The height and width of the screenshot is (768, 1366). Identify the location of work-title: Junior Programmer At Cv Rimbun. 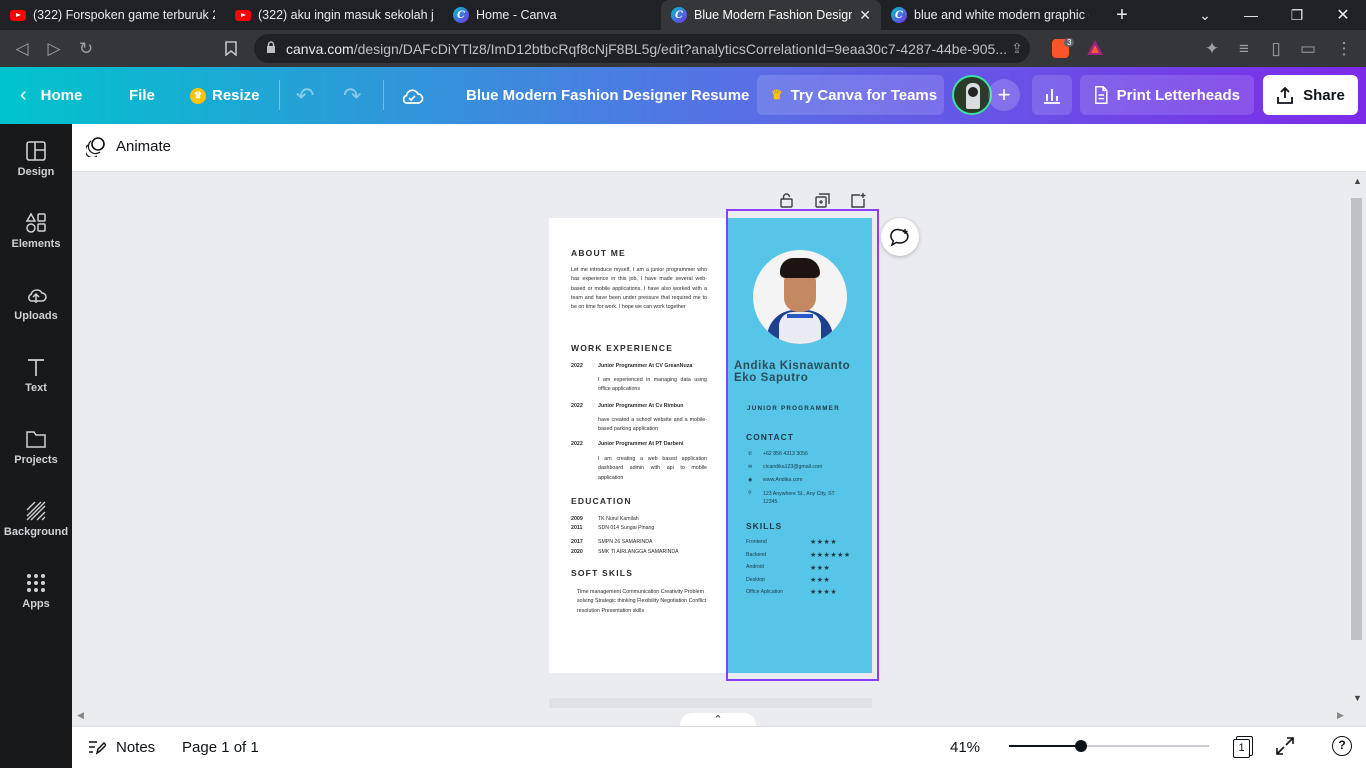
(641, 406).